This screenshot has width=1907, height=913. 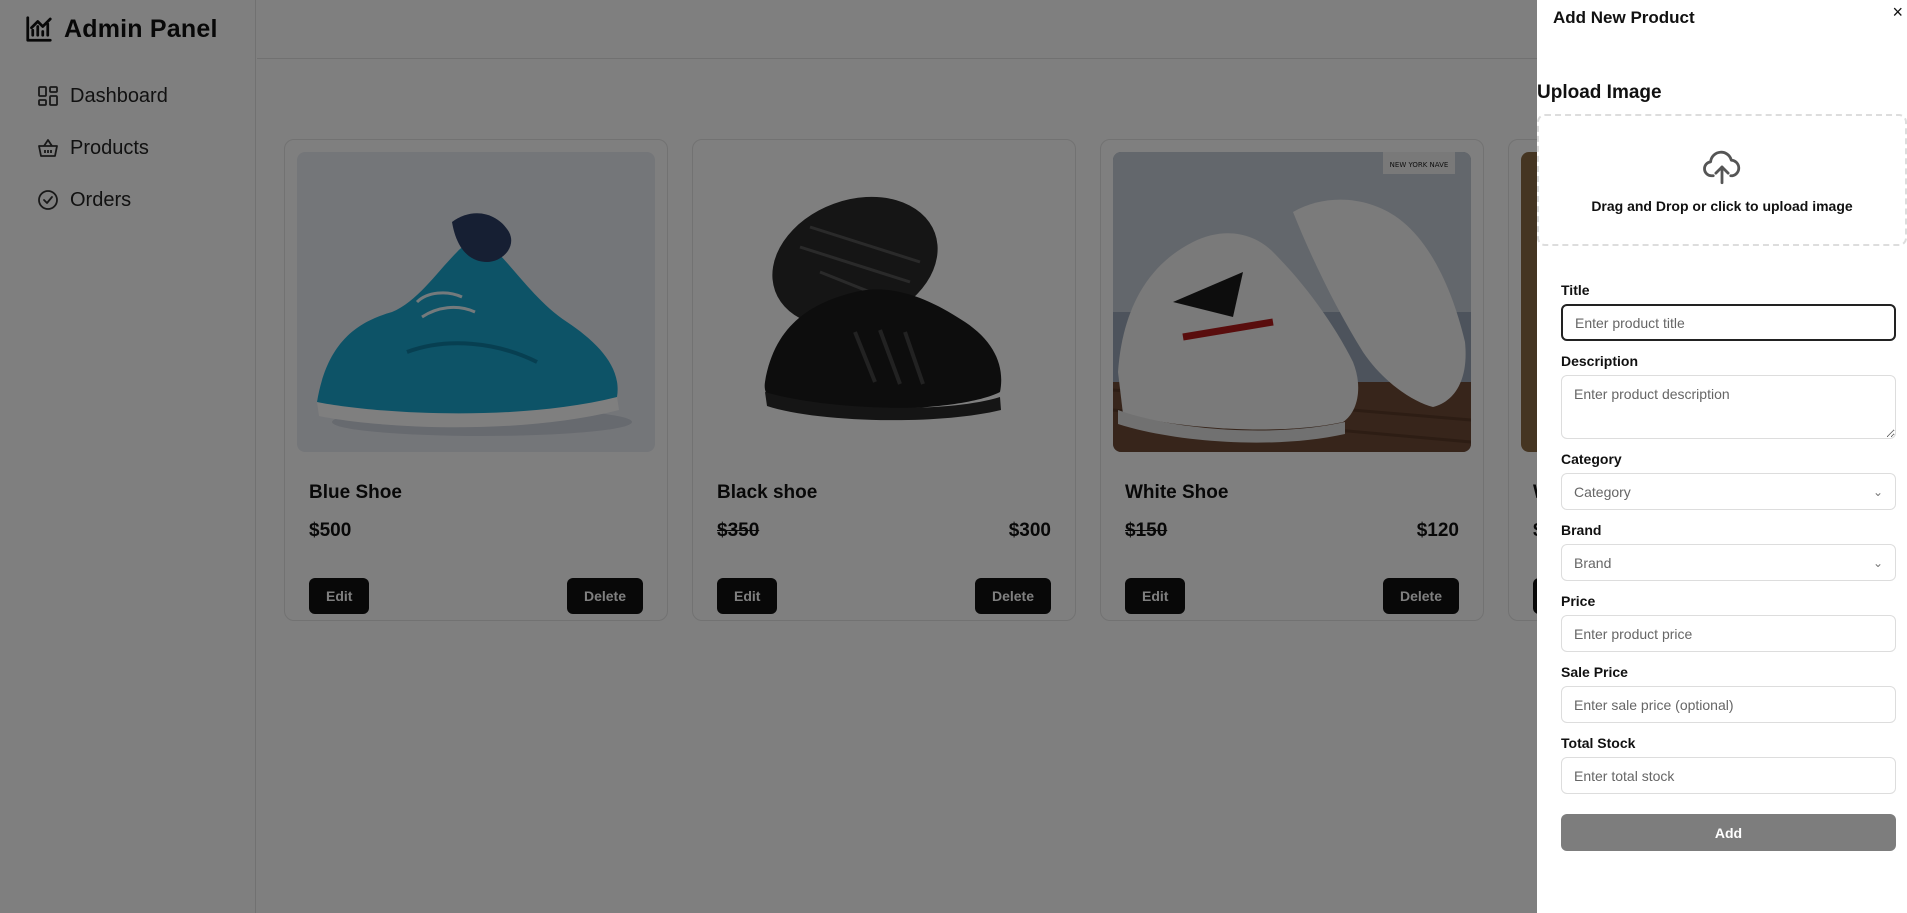 What do you see at coordinates (1728, 775) in the screenshot?
I see `total-stock-input` at bounding box center [1728, 775].